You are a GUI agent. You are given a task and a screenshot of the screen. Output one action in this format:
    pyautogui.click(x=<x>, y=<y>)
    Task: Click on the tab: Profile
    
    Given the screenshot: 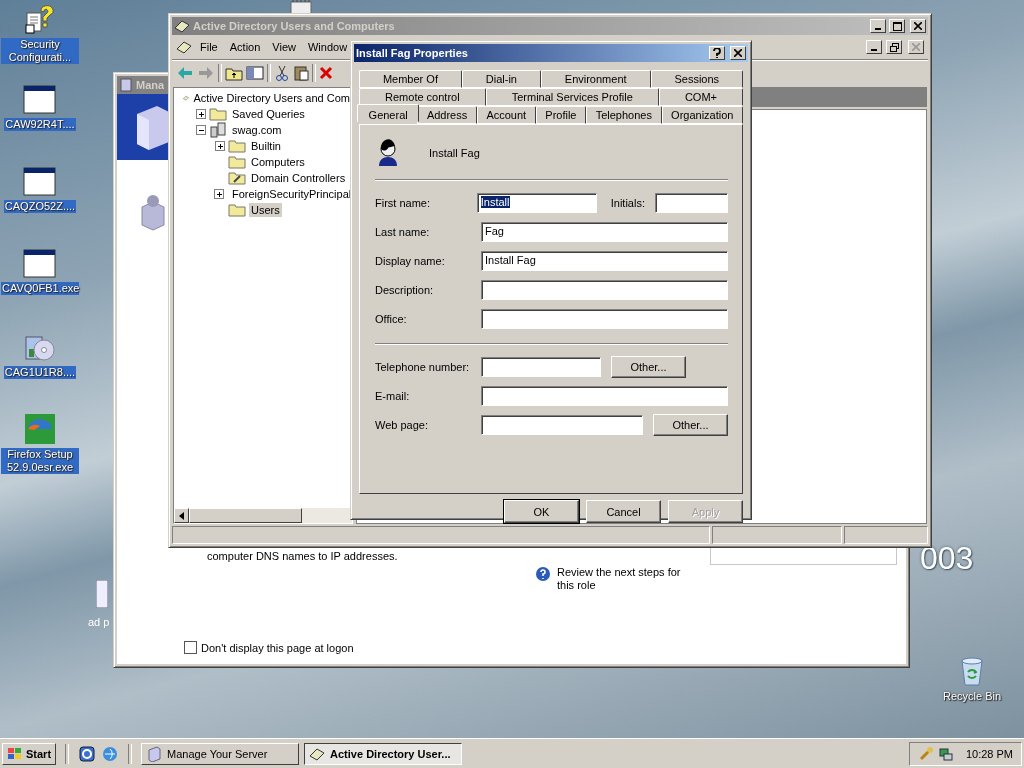 What is the action you would take?
    pyautogui.click(x=561, y=115)
    